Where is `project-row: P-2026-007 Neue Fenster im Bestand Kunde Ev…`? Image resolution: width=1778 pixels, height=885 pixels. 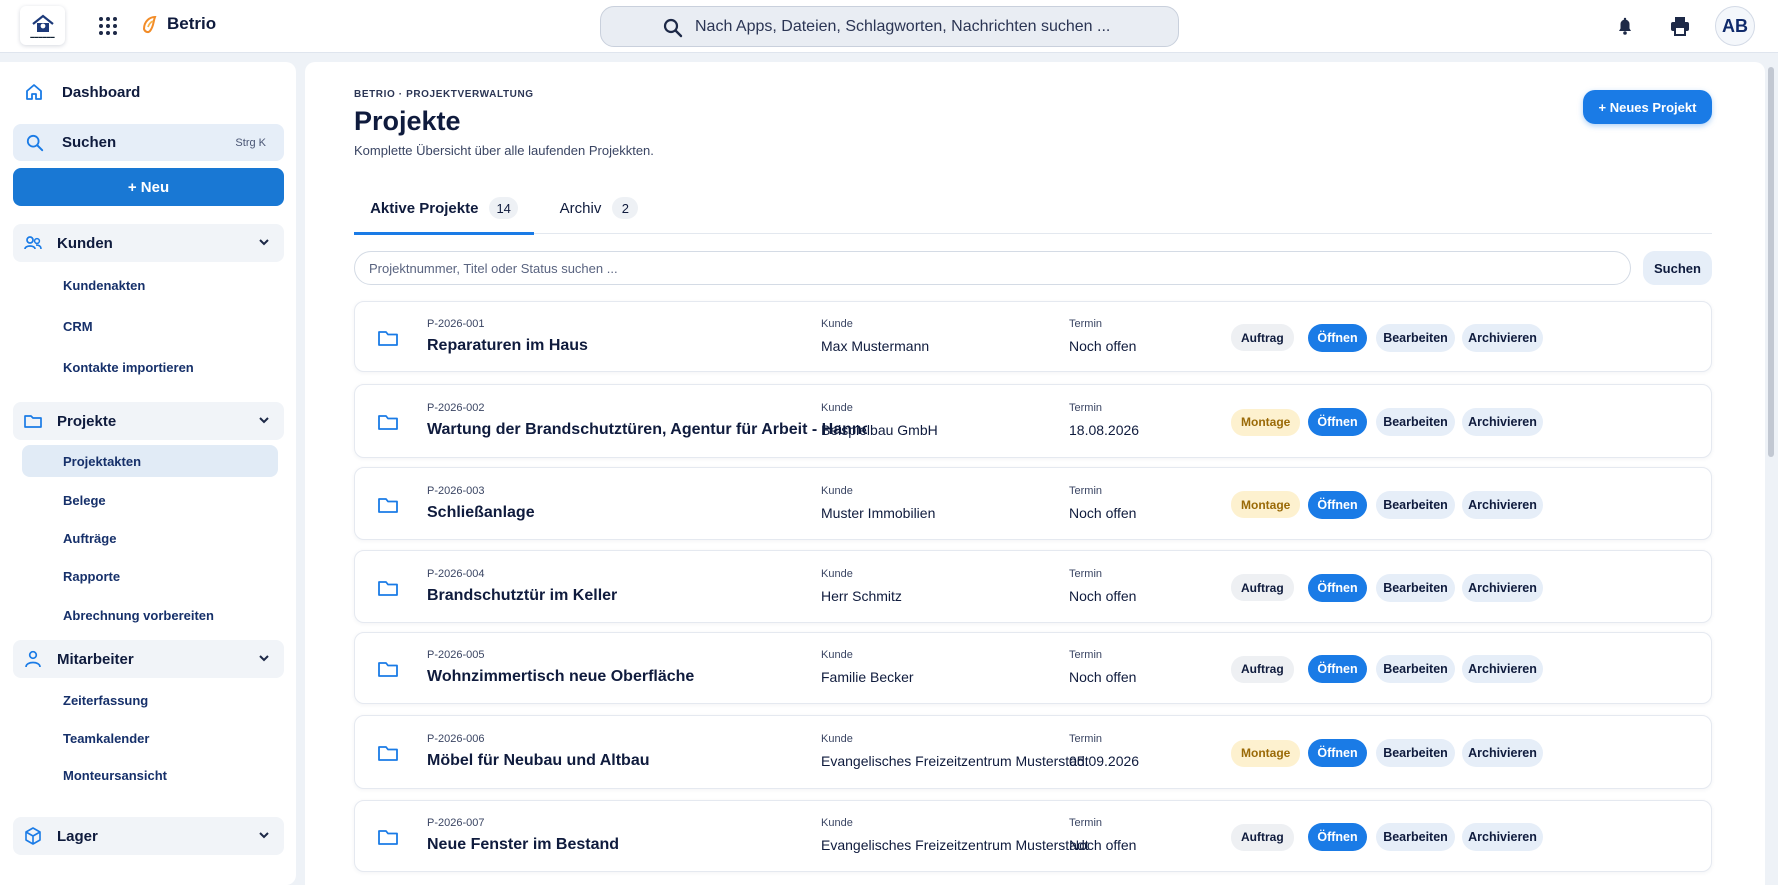 project-row: P-2026-007 Neue Fenster im Bestand Kunde Ev… is located at coordinates (1033, 836).